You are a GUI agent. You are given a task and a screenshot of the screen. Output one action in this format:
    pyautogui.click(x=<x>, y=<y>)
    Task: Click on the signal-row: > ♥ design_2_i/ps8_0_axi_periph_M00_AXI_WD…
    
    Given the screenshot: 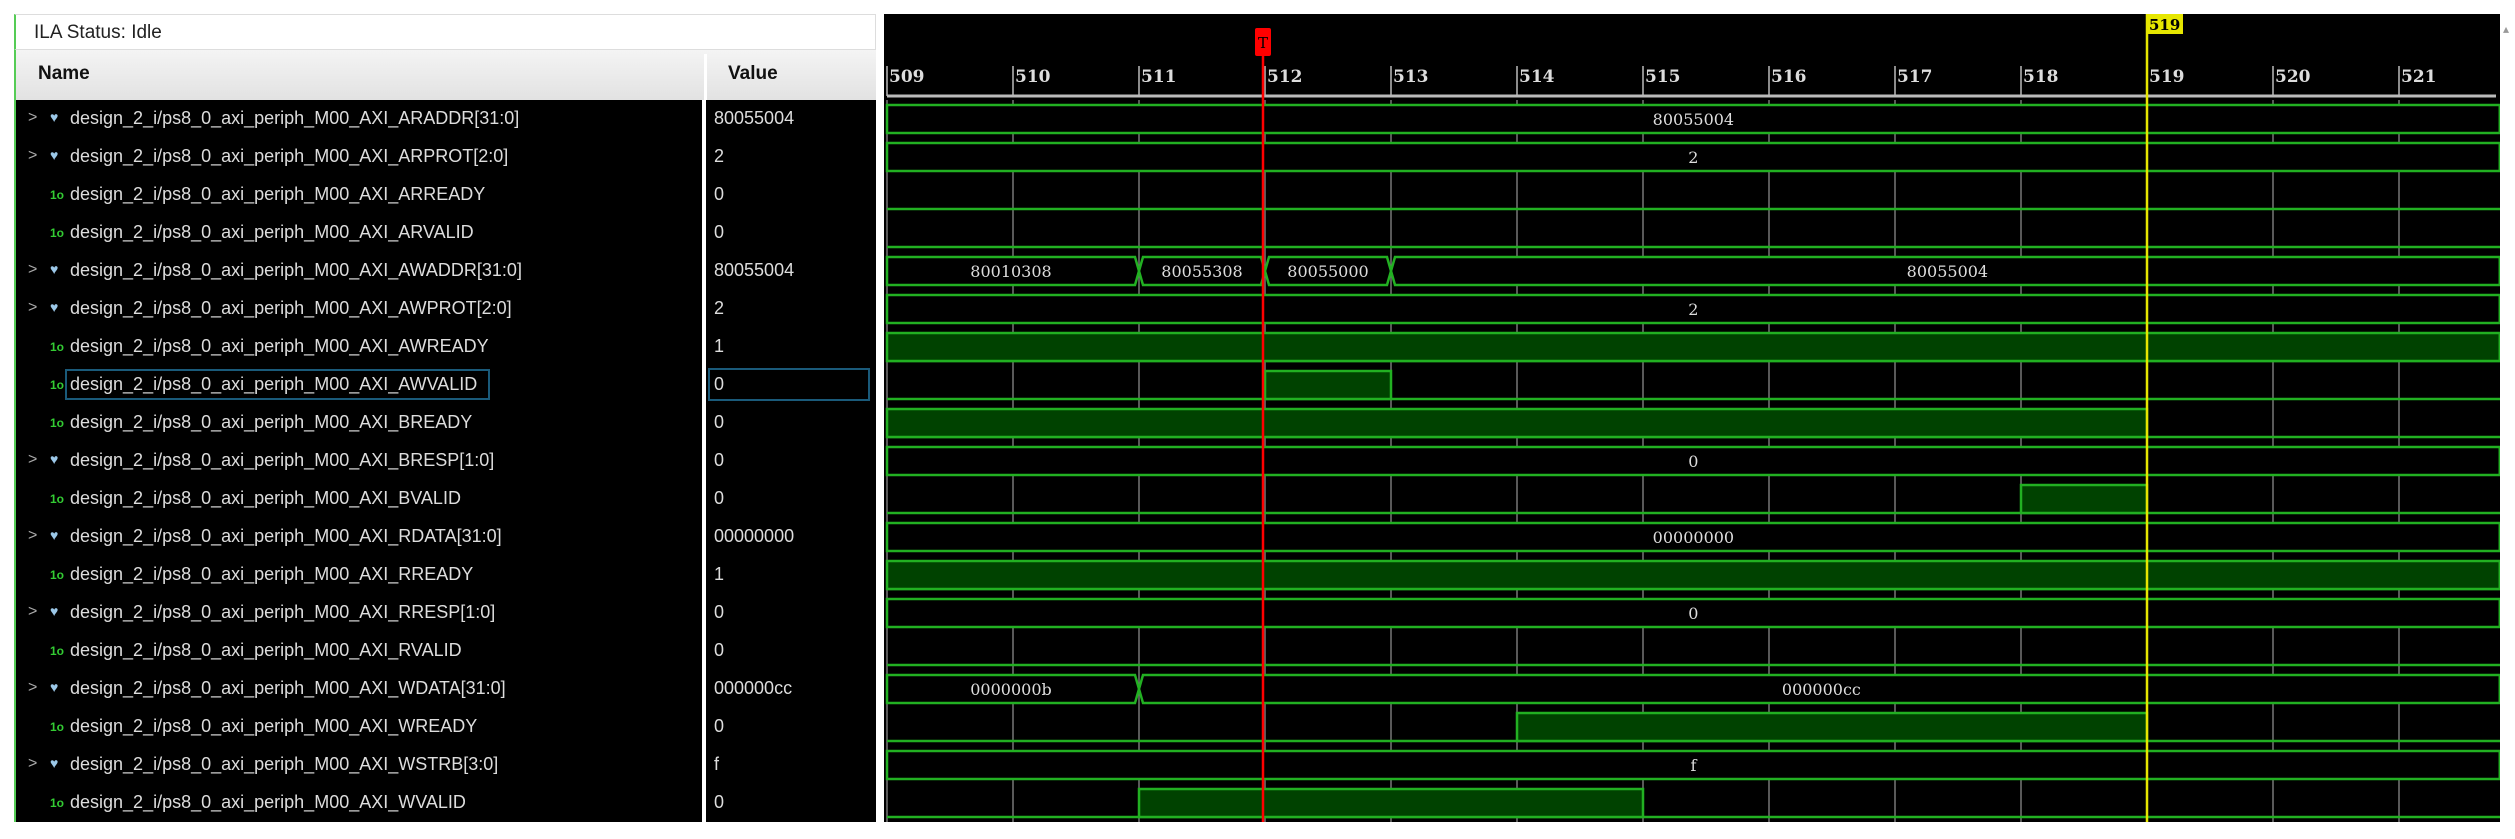 What is the action you would take?
    pyautogui.click(x=446, y=689)
    